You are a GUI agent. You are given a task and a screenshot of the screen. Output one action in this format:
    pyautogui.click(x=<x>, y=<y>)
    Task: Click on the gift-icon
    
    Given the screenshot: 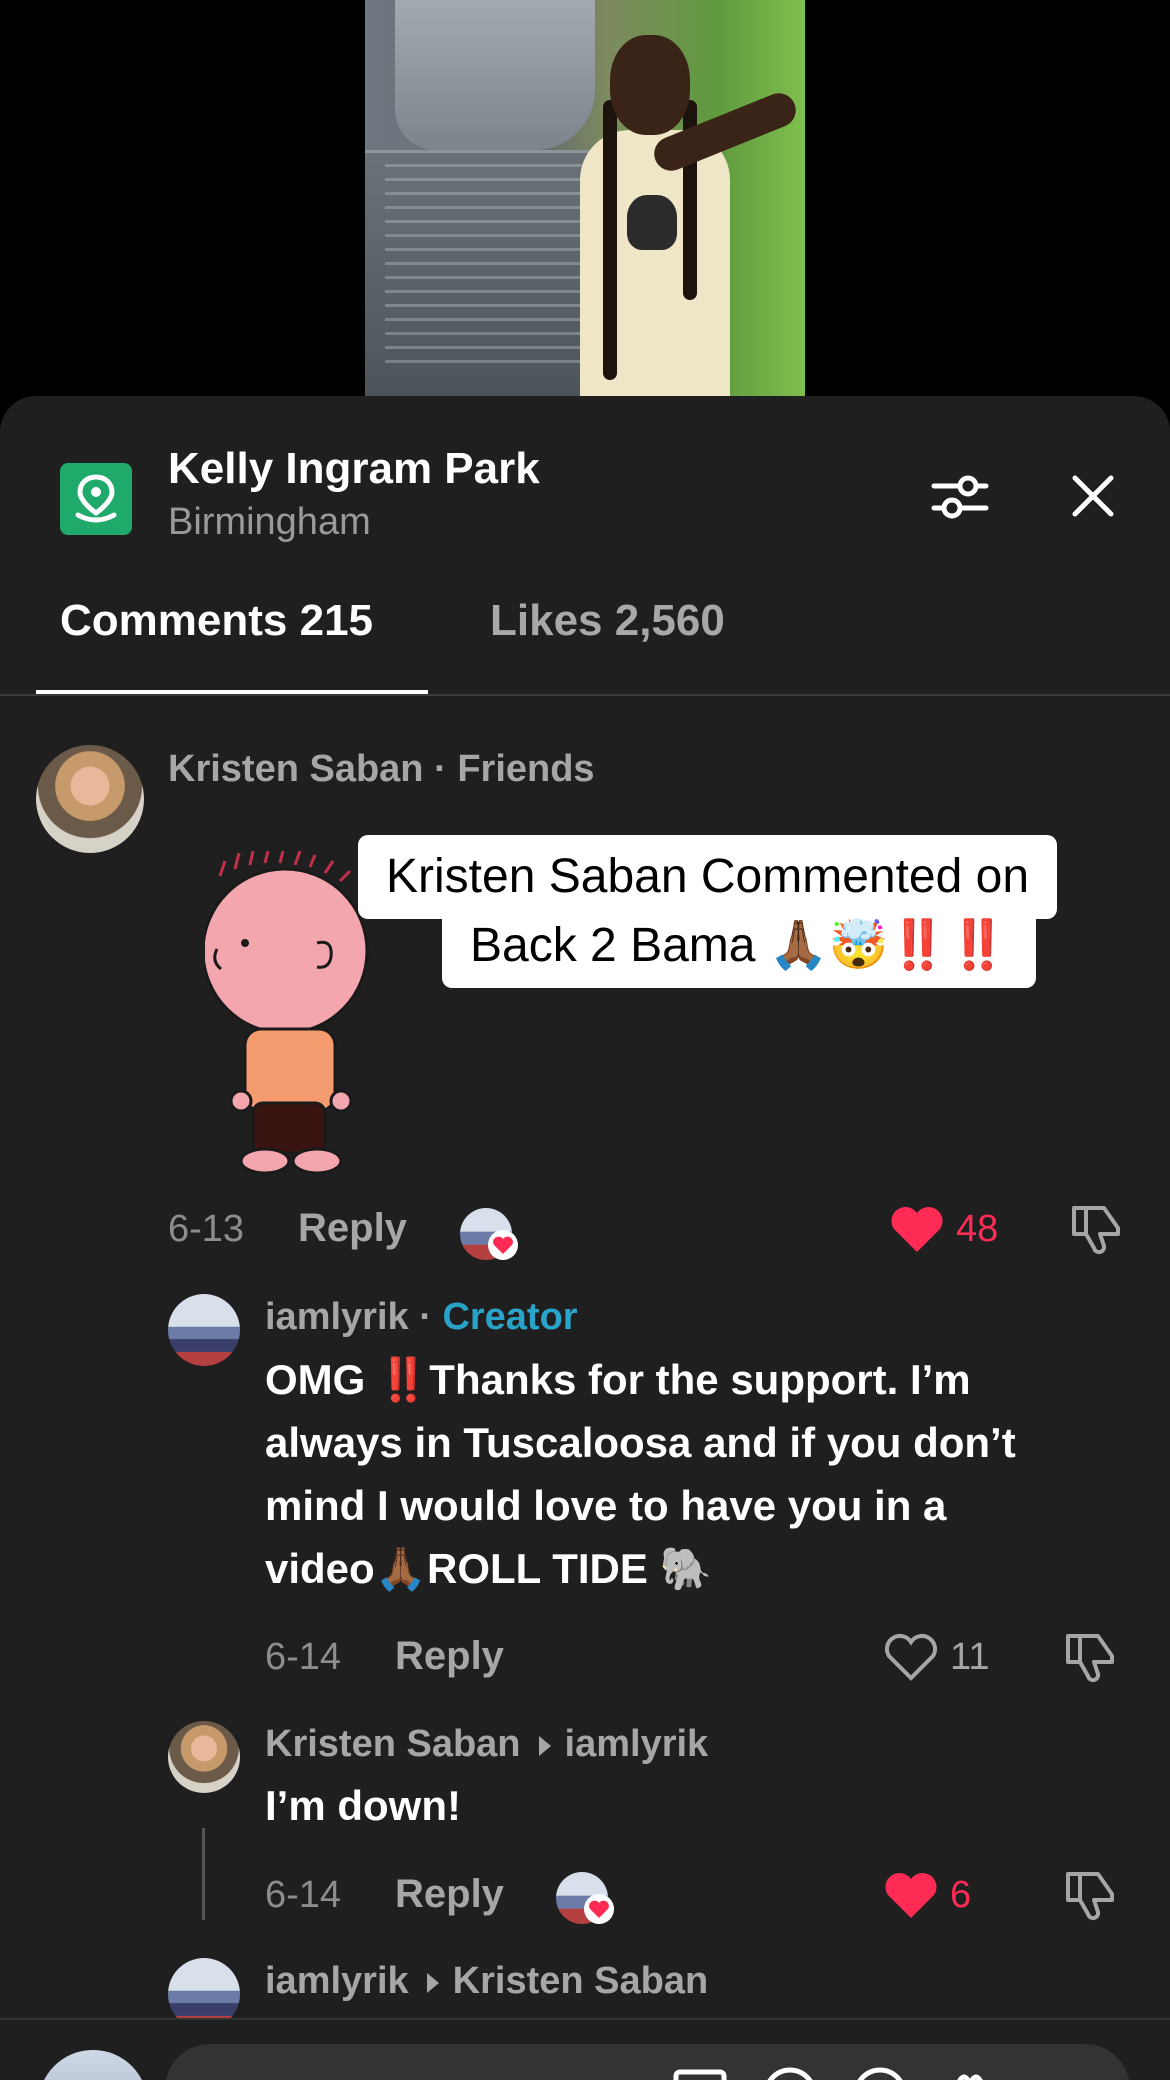 What is the action you would take?
    pyautogui.click(x=970, y=2072)
    